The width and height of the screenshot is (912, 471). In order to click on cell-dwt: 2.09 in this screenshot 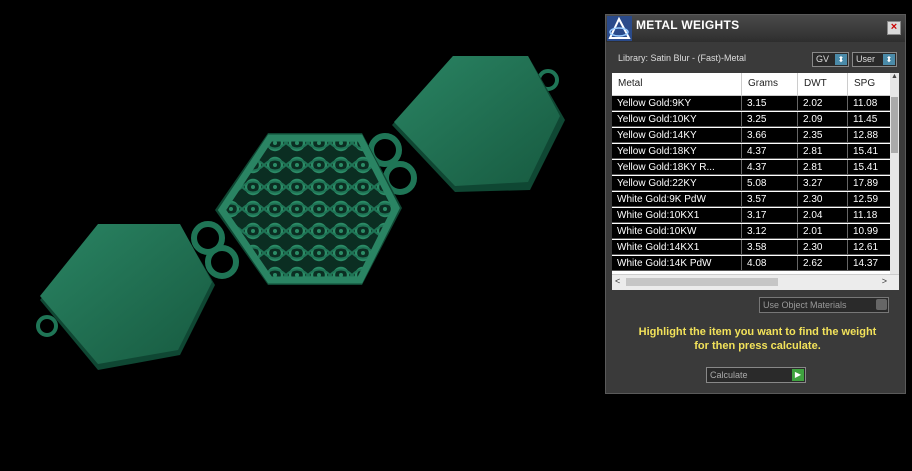, I will do `click(823, 119)`.